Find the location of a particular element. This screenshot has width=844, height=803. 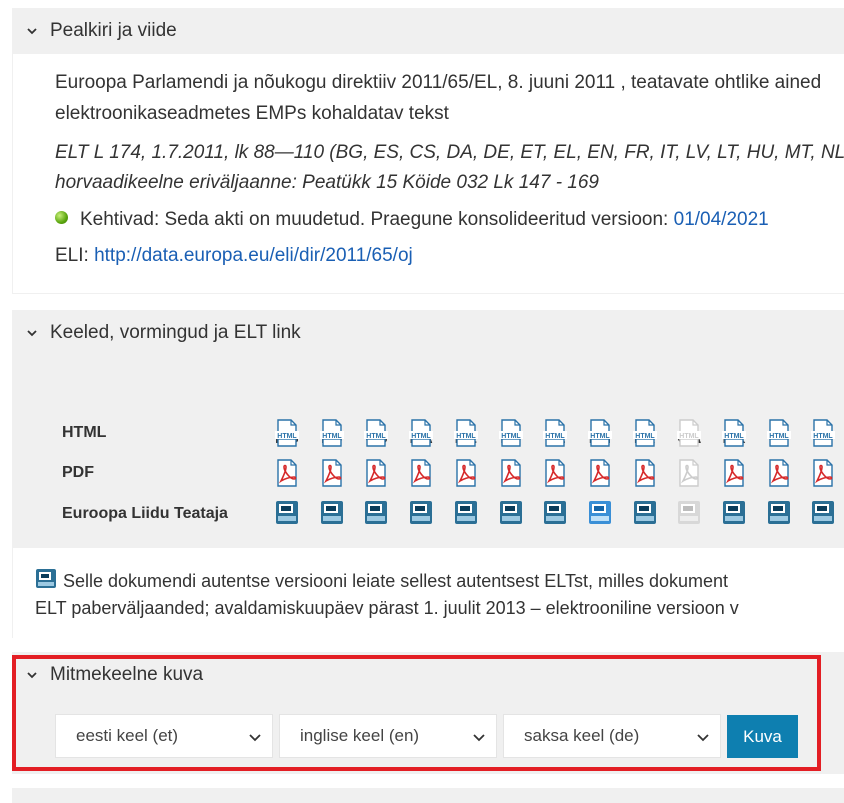

html-hr-icon: HTML is located at coordinates (734, 433).